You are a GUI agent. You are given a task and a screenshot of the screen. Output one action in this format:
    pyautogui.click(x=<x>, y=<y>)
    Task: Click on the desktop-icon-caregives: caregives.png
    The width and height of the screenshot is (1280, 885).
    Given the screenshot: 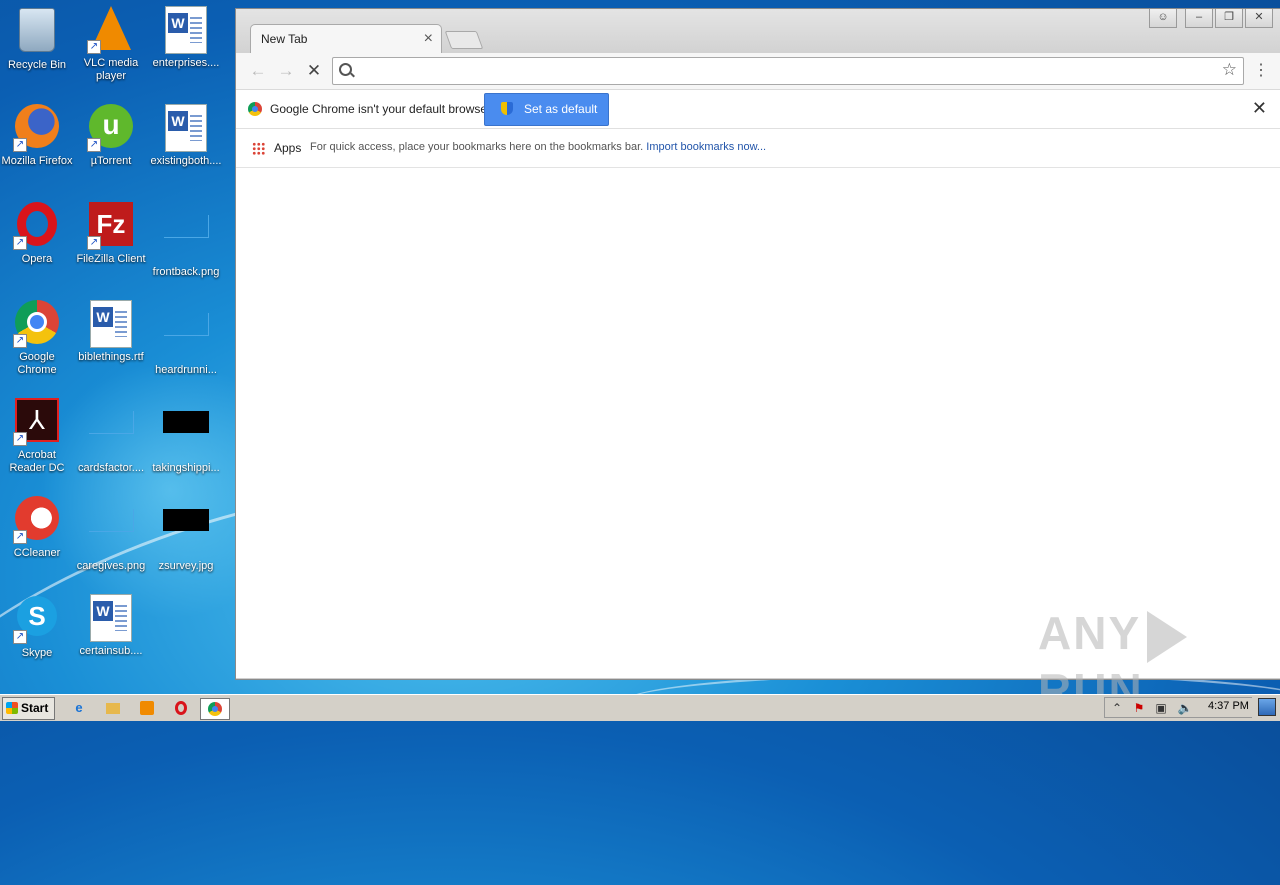 What is the action you would take?
    pyautogui.click(x=111, y=534)
    